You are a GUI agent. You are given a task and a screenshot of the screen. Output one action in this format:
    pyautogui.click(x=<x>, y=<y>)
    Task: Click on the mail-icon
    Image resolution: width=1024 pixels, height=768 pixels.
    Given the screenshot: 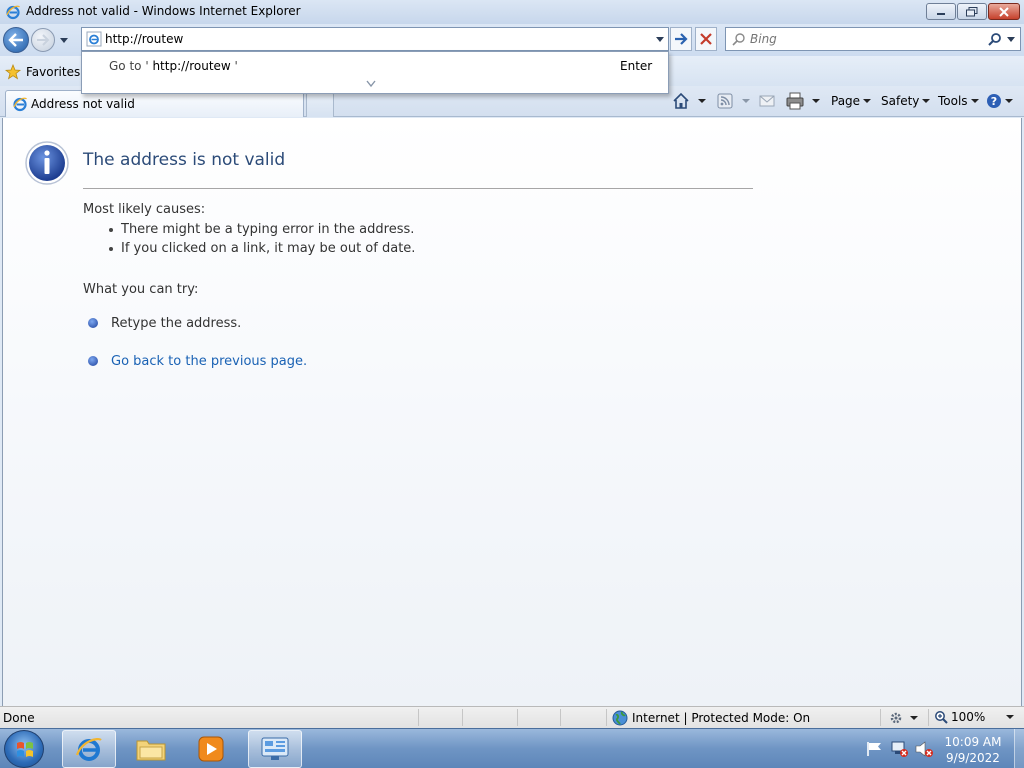 What is the action you would take?
    pyautogui.click(x=767, y=101)
    